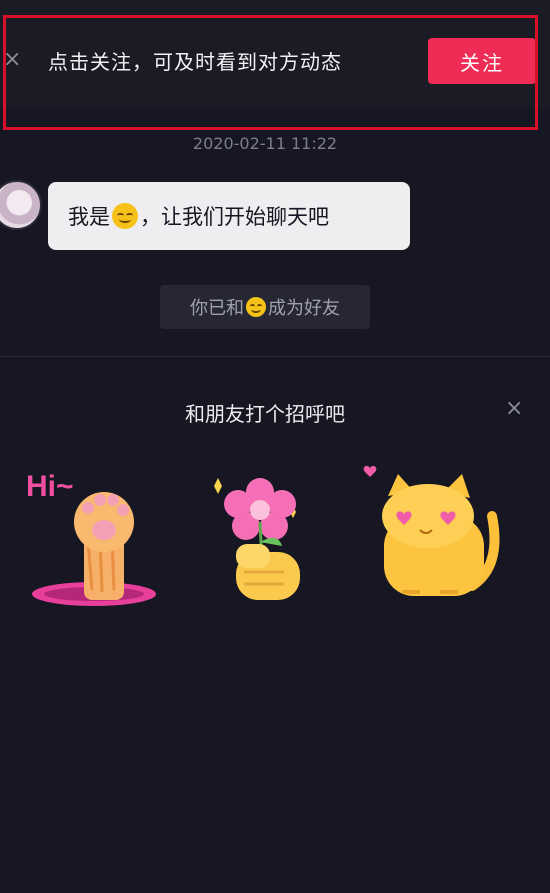 The height and width of the screenshot is (893, 550). What do you see at coordinates (89, 217) in the screenshot?
I see `message-text-start: 我是` at bounding box center [89, 217].